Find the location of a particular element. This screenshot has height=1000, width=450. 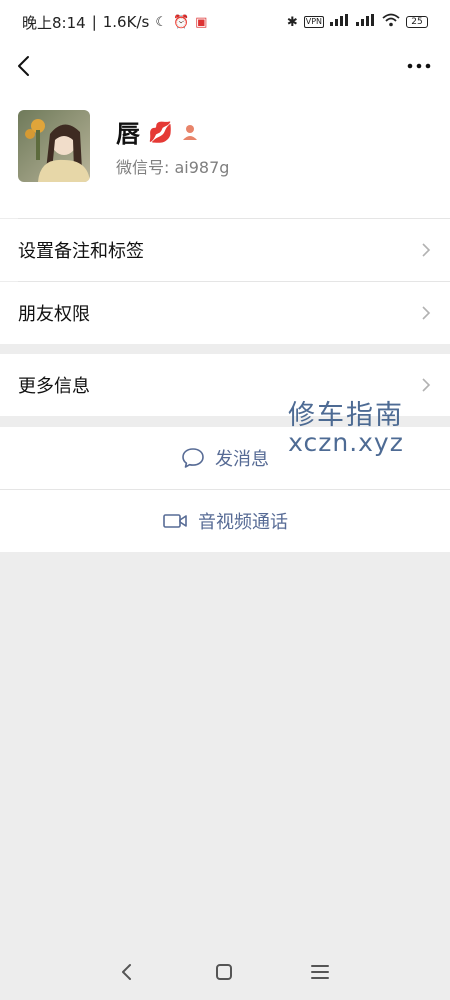

remark-tags-label: 设置备注和标签 is located at coordinates (81, 251).